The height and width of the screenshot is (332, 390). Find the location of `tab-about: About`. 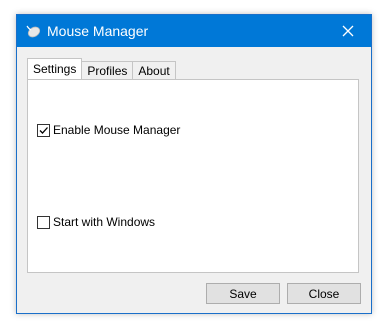

tab-about: About is located at coordinates (154, 70).